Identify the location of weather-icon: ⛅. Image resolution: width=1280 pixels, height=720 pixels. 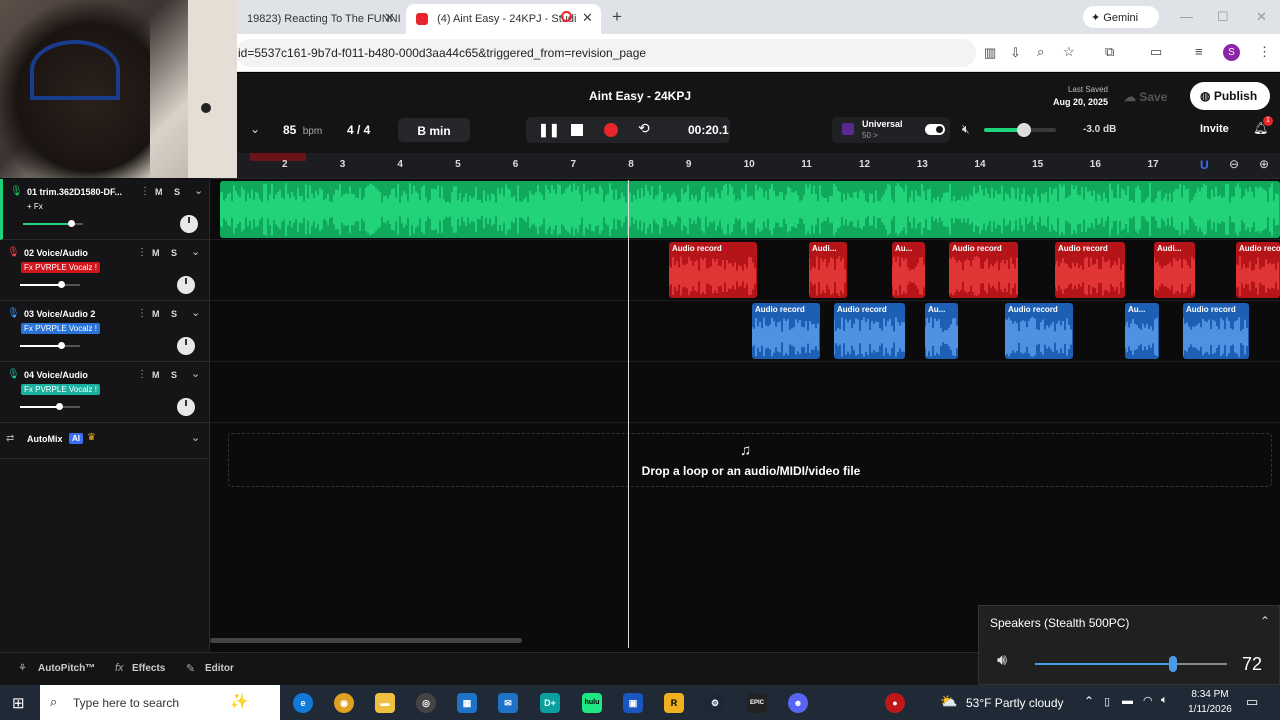
(948, 701).